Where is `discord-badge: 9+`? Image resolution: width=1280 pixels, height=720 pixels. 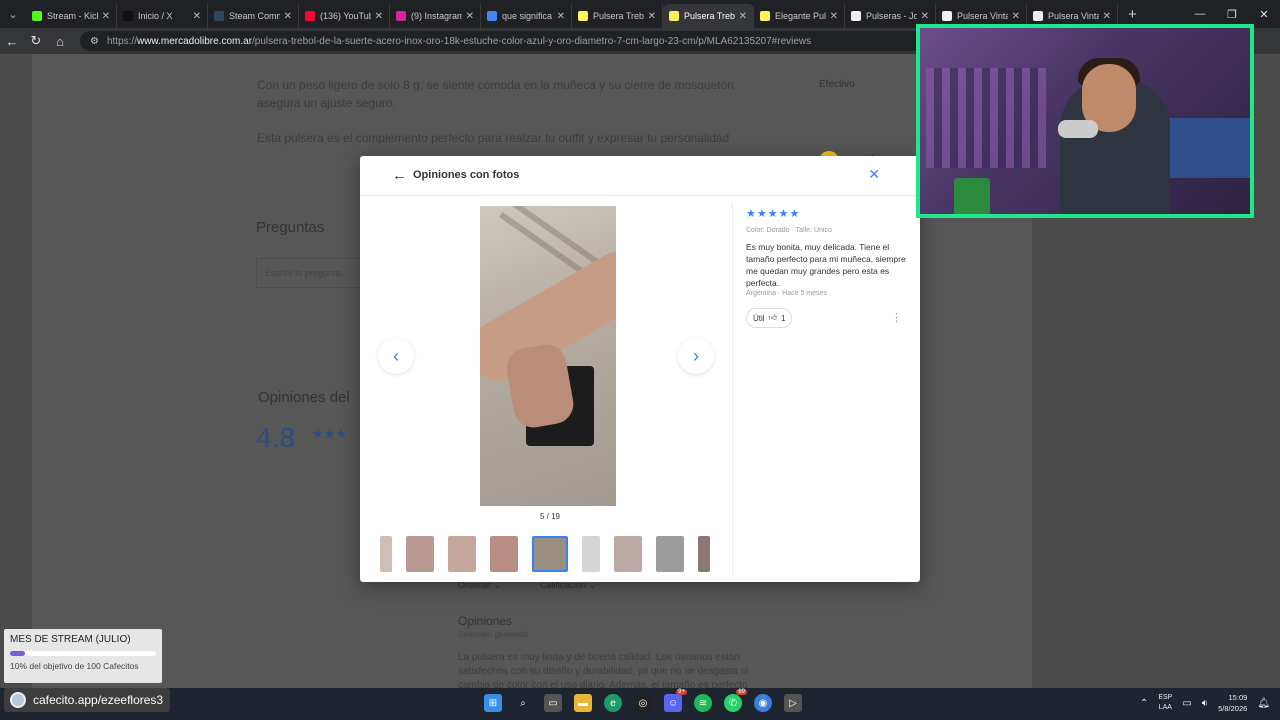
discord-badge: 9+ is located at coordinates (681, 692).